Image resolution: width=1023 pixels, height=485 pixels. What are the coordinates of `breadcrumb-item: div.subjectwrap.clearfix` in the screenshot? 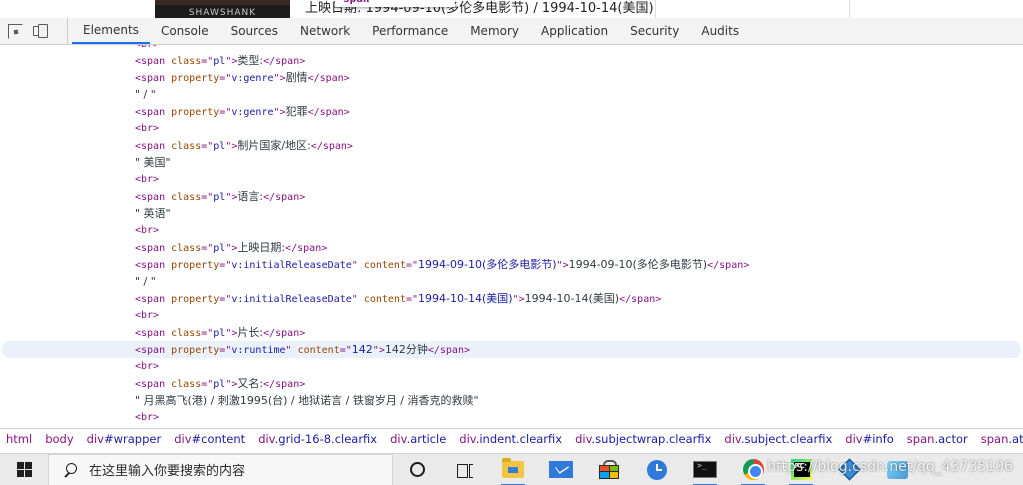 It's located at (646, 439).